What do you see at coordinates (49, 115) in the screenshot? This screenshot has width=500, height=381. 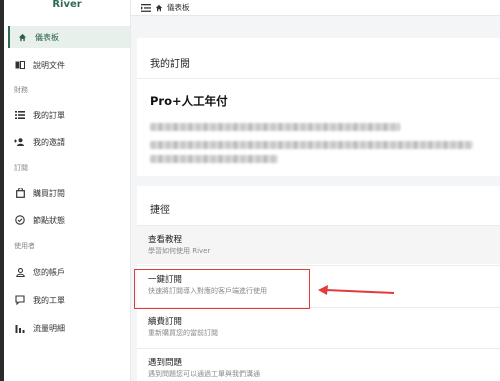 I see `sidebar-item-label: 我的訂單` at bounding box center [49, 115].